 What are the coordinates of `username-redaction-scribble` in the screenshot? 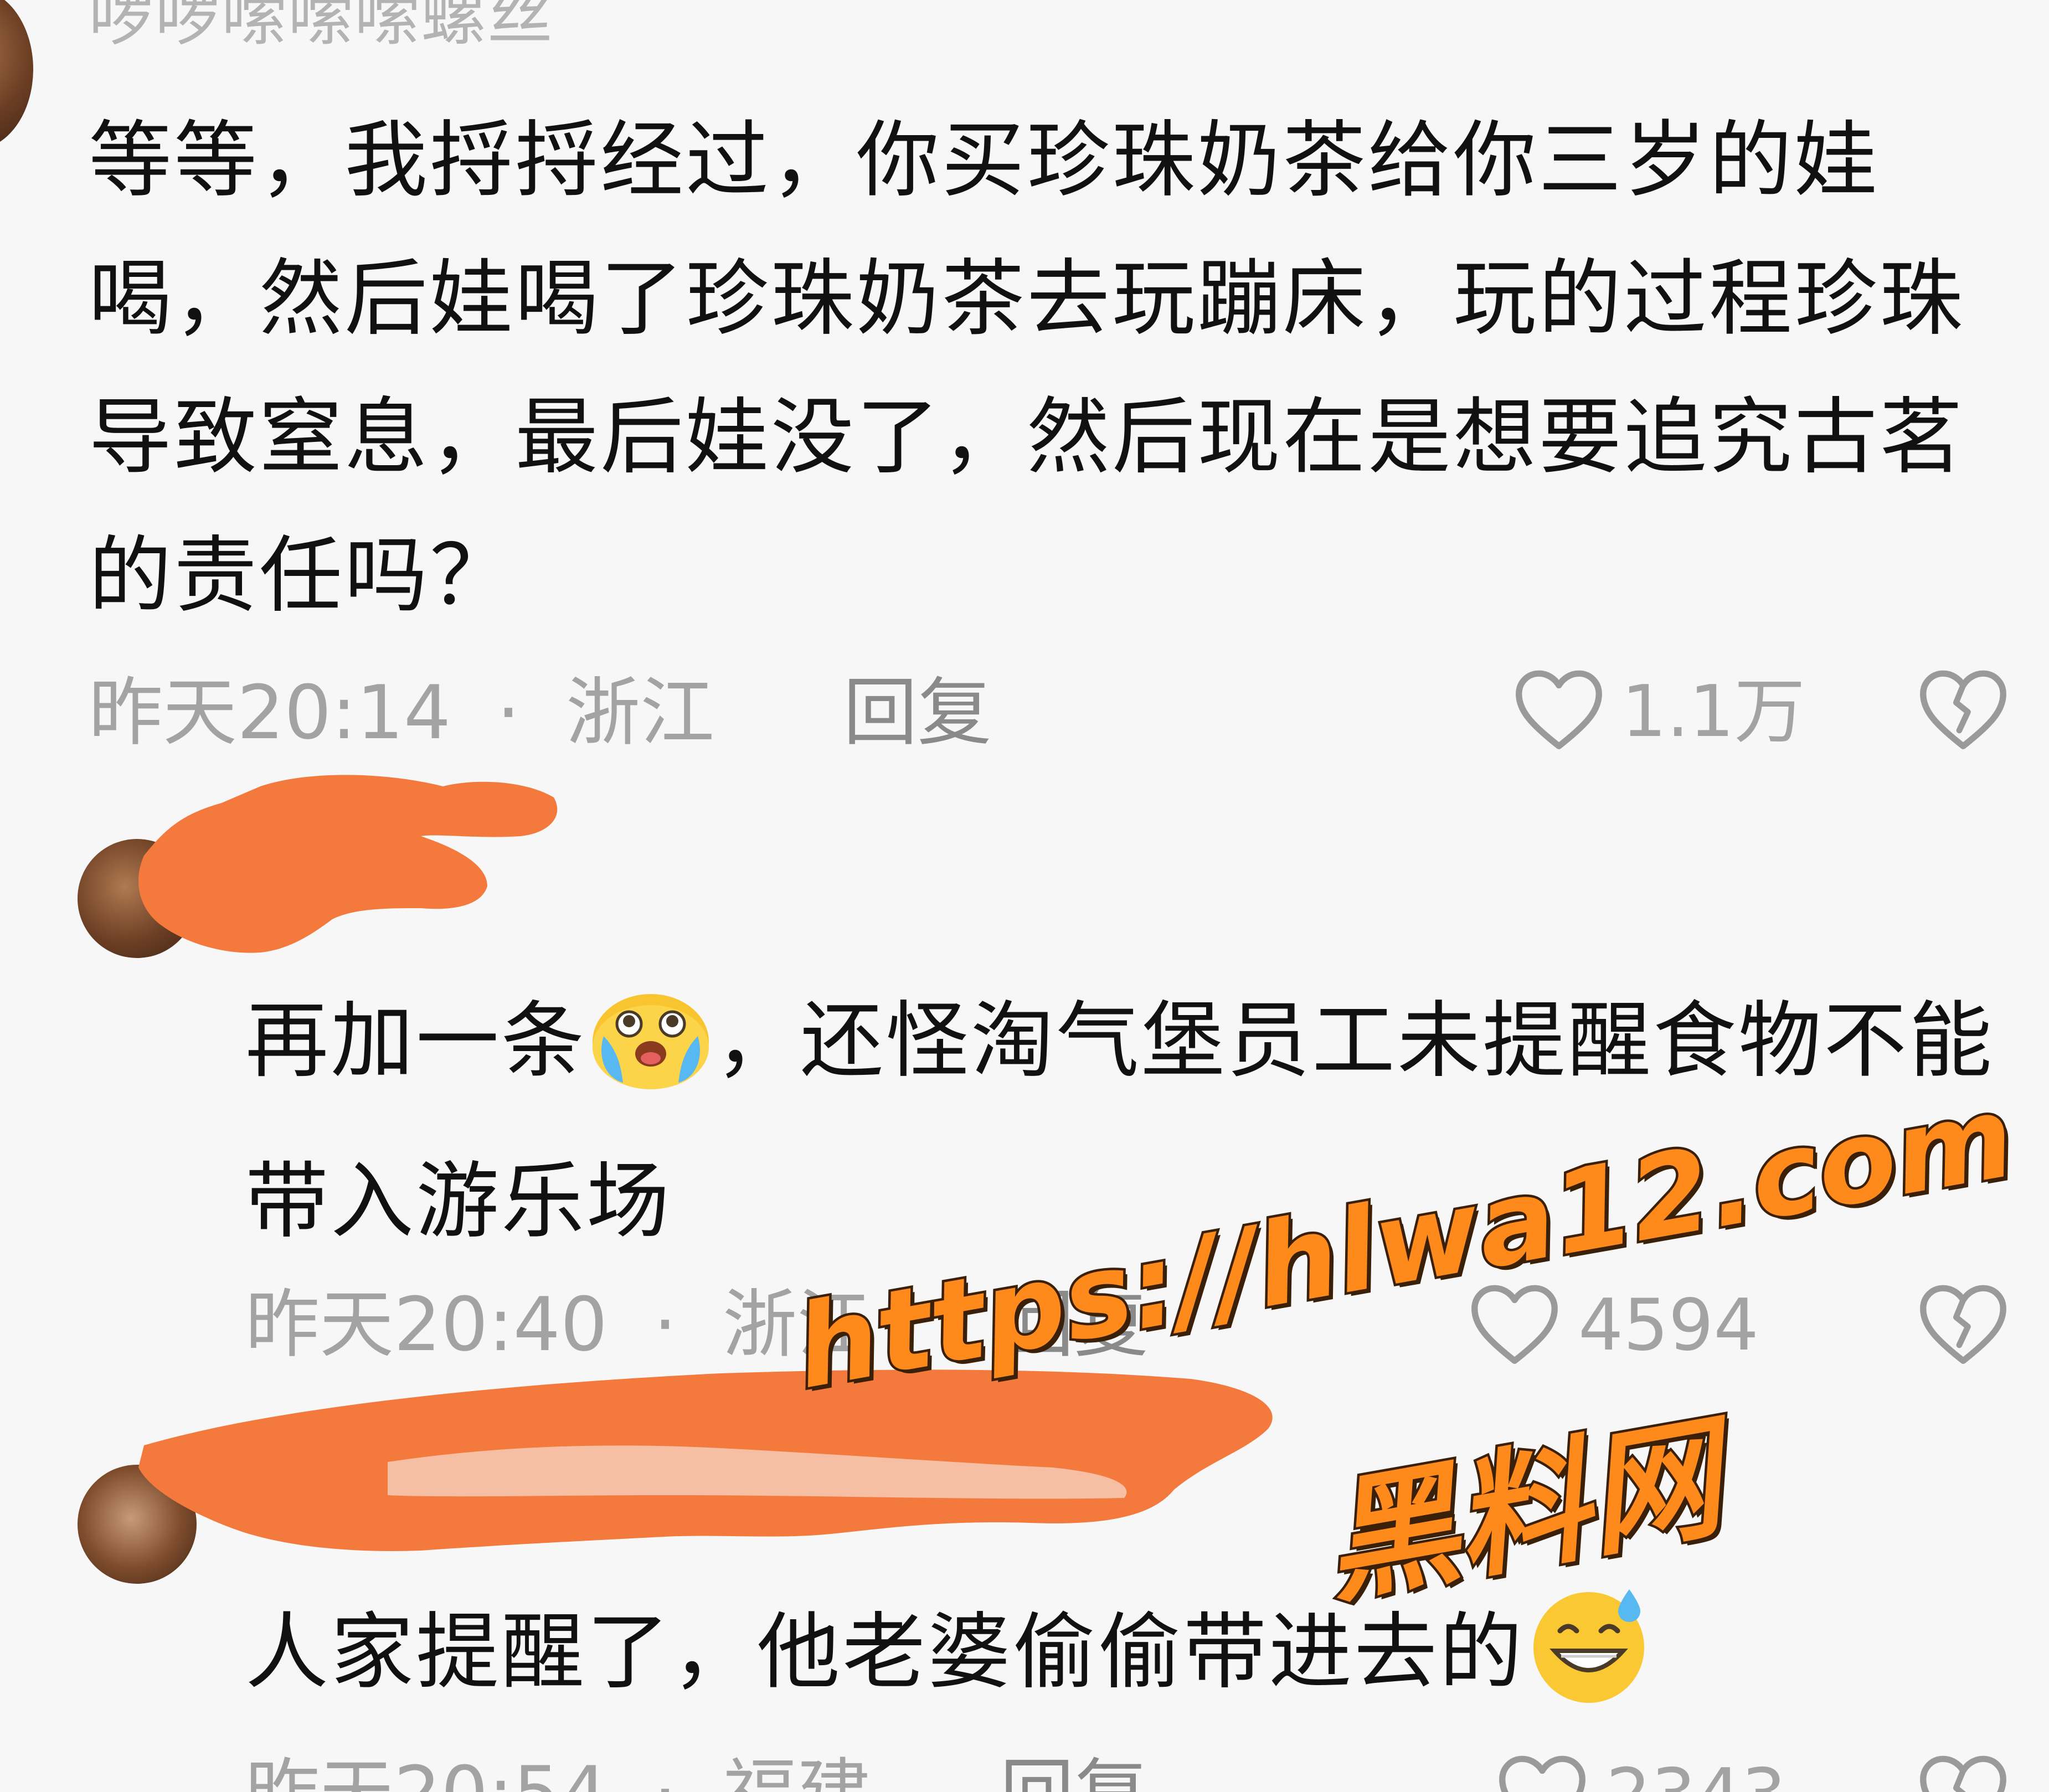 It's located at (705, 1460).